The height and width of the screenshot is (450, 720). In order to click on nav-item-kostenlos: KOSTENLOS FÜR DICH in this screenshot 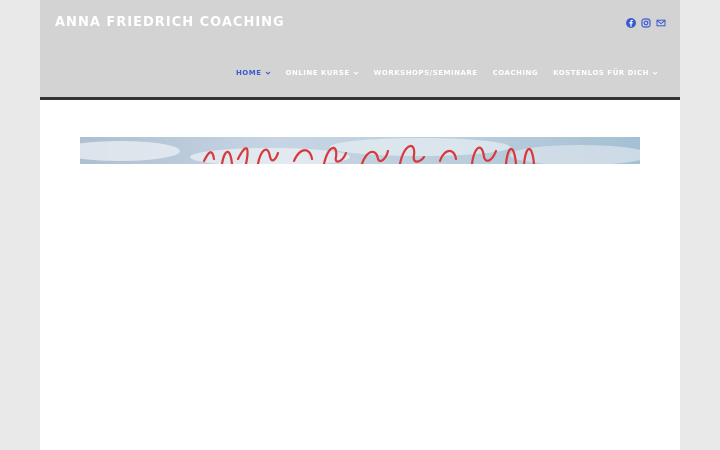, I will do `click(605, 73)`.